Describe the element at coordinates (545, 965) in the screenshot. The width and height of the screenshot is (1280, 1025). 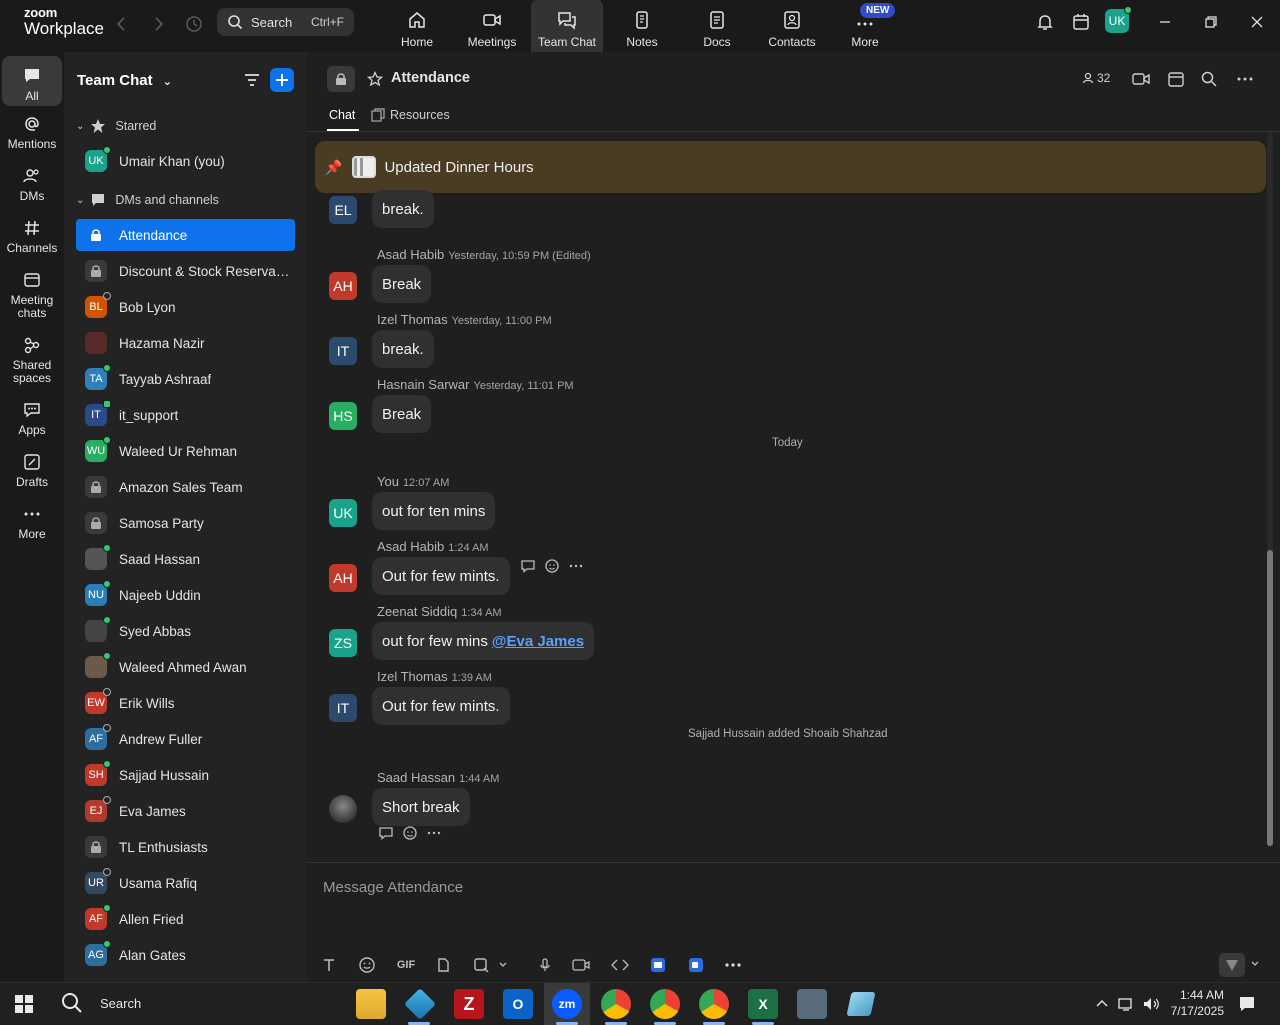
I see `microphone-icon` at that location.